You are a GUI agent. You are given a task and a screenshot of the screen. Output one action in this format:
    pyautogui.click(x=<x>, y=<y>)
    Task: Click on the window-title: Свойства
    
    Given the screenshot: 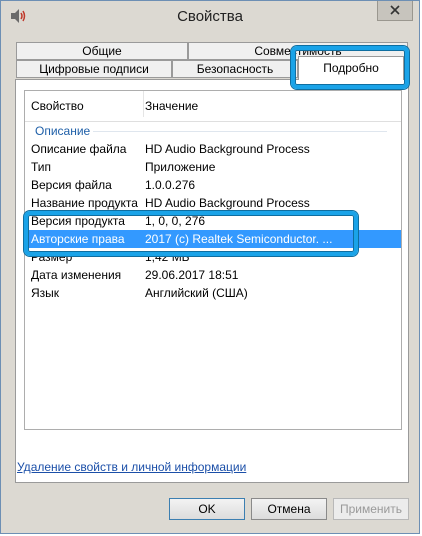 What is the action you would take?
    pyautogui.click(x=210, y=16)
    